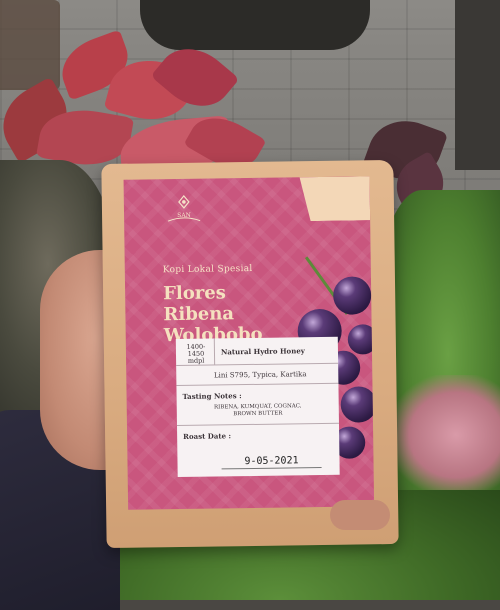  I want to click on altitude: 1400- 1450 mdpl, so click(195, 352).